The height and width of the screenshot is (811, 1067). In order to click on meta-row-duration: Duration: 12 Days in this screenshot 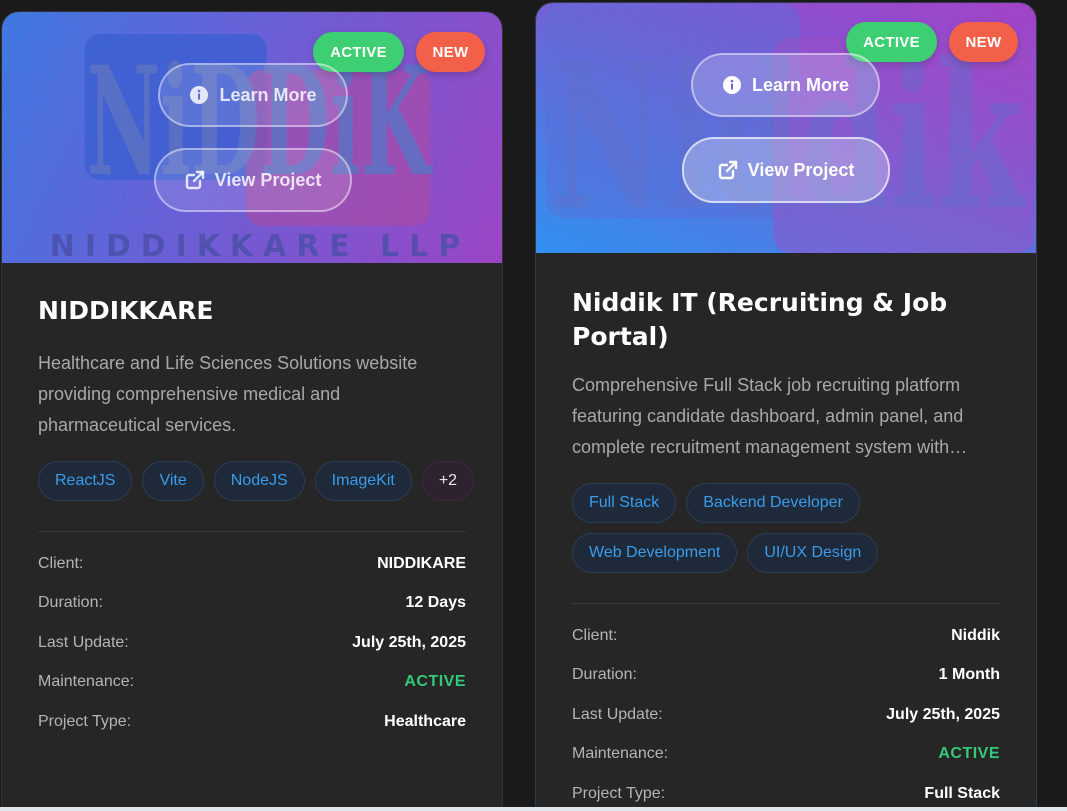, I will do `click(252, 604)`.